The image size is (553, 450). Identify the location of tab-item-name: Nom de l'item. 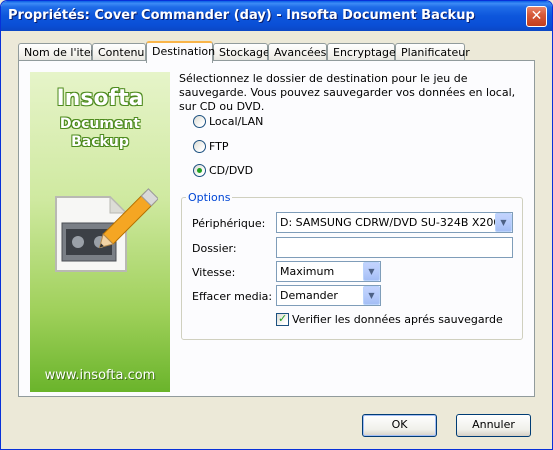
(59, 52).